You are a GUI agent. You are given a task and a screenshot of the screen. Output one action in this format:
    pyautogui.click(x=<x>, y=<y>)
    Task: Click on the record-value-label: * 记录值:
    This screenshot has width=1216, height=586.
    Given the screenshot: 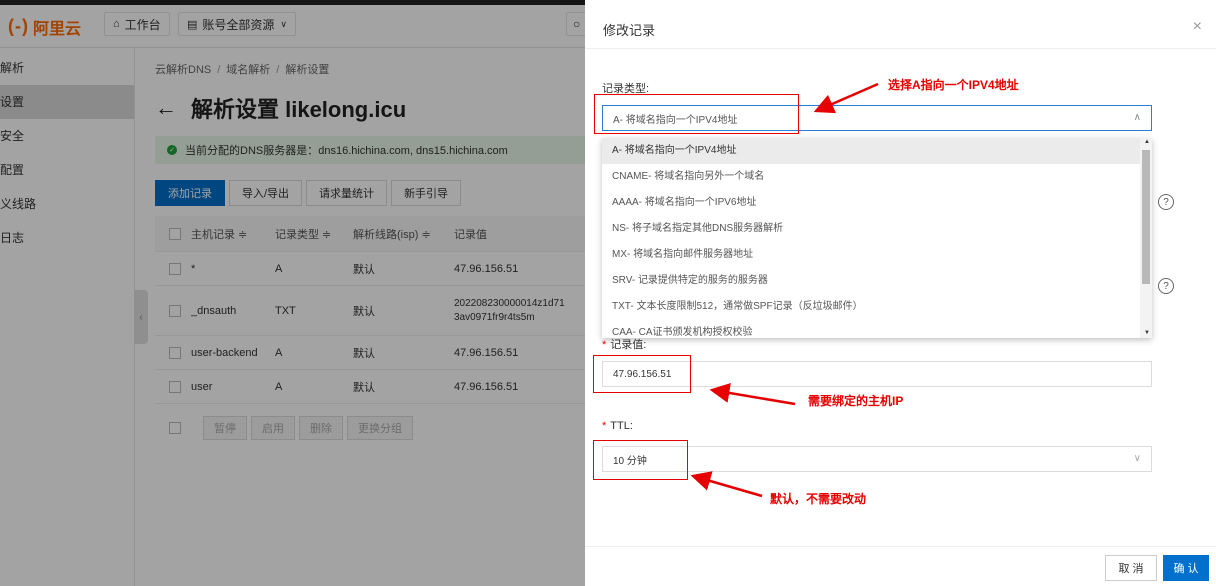 What is the action you would take?
    pyautogui.click(x=624, y=345)
    